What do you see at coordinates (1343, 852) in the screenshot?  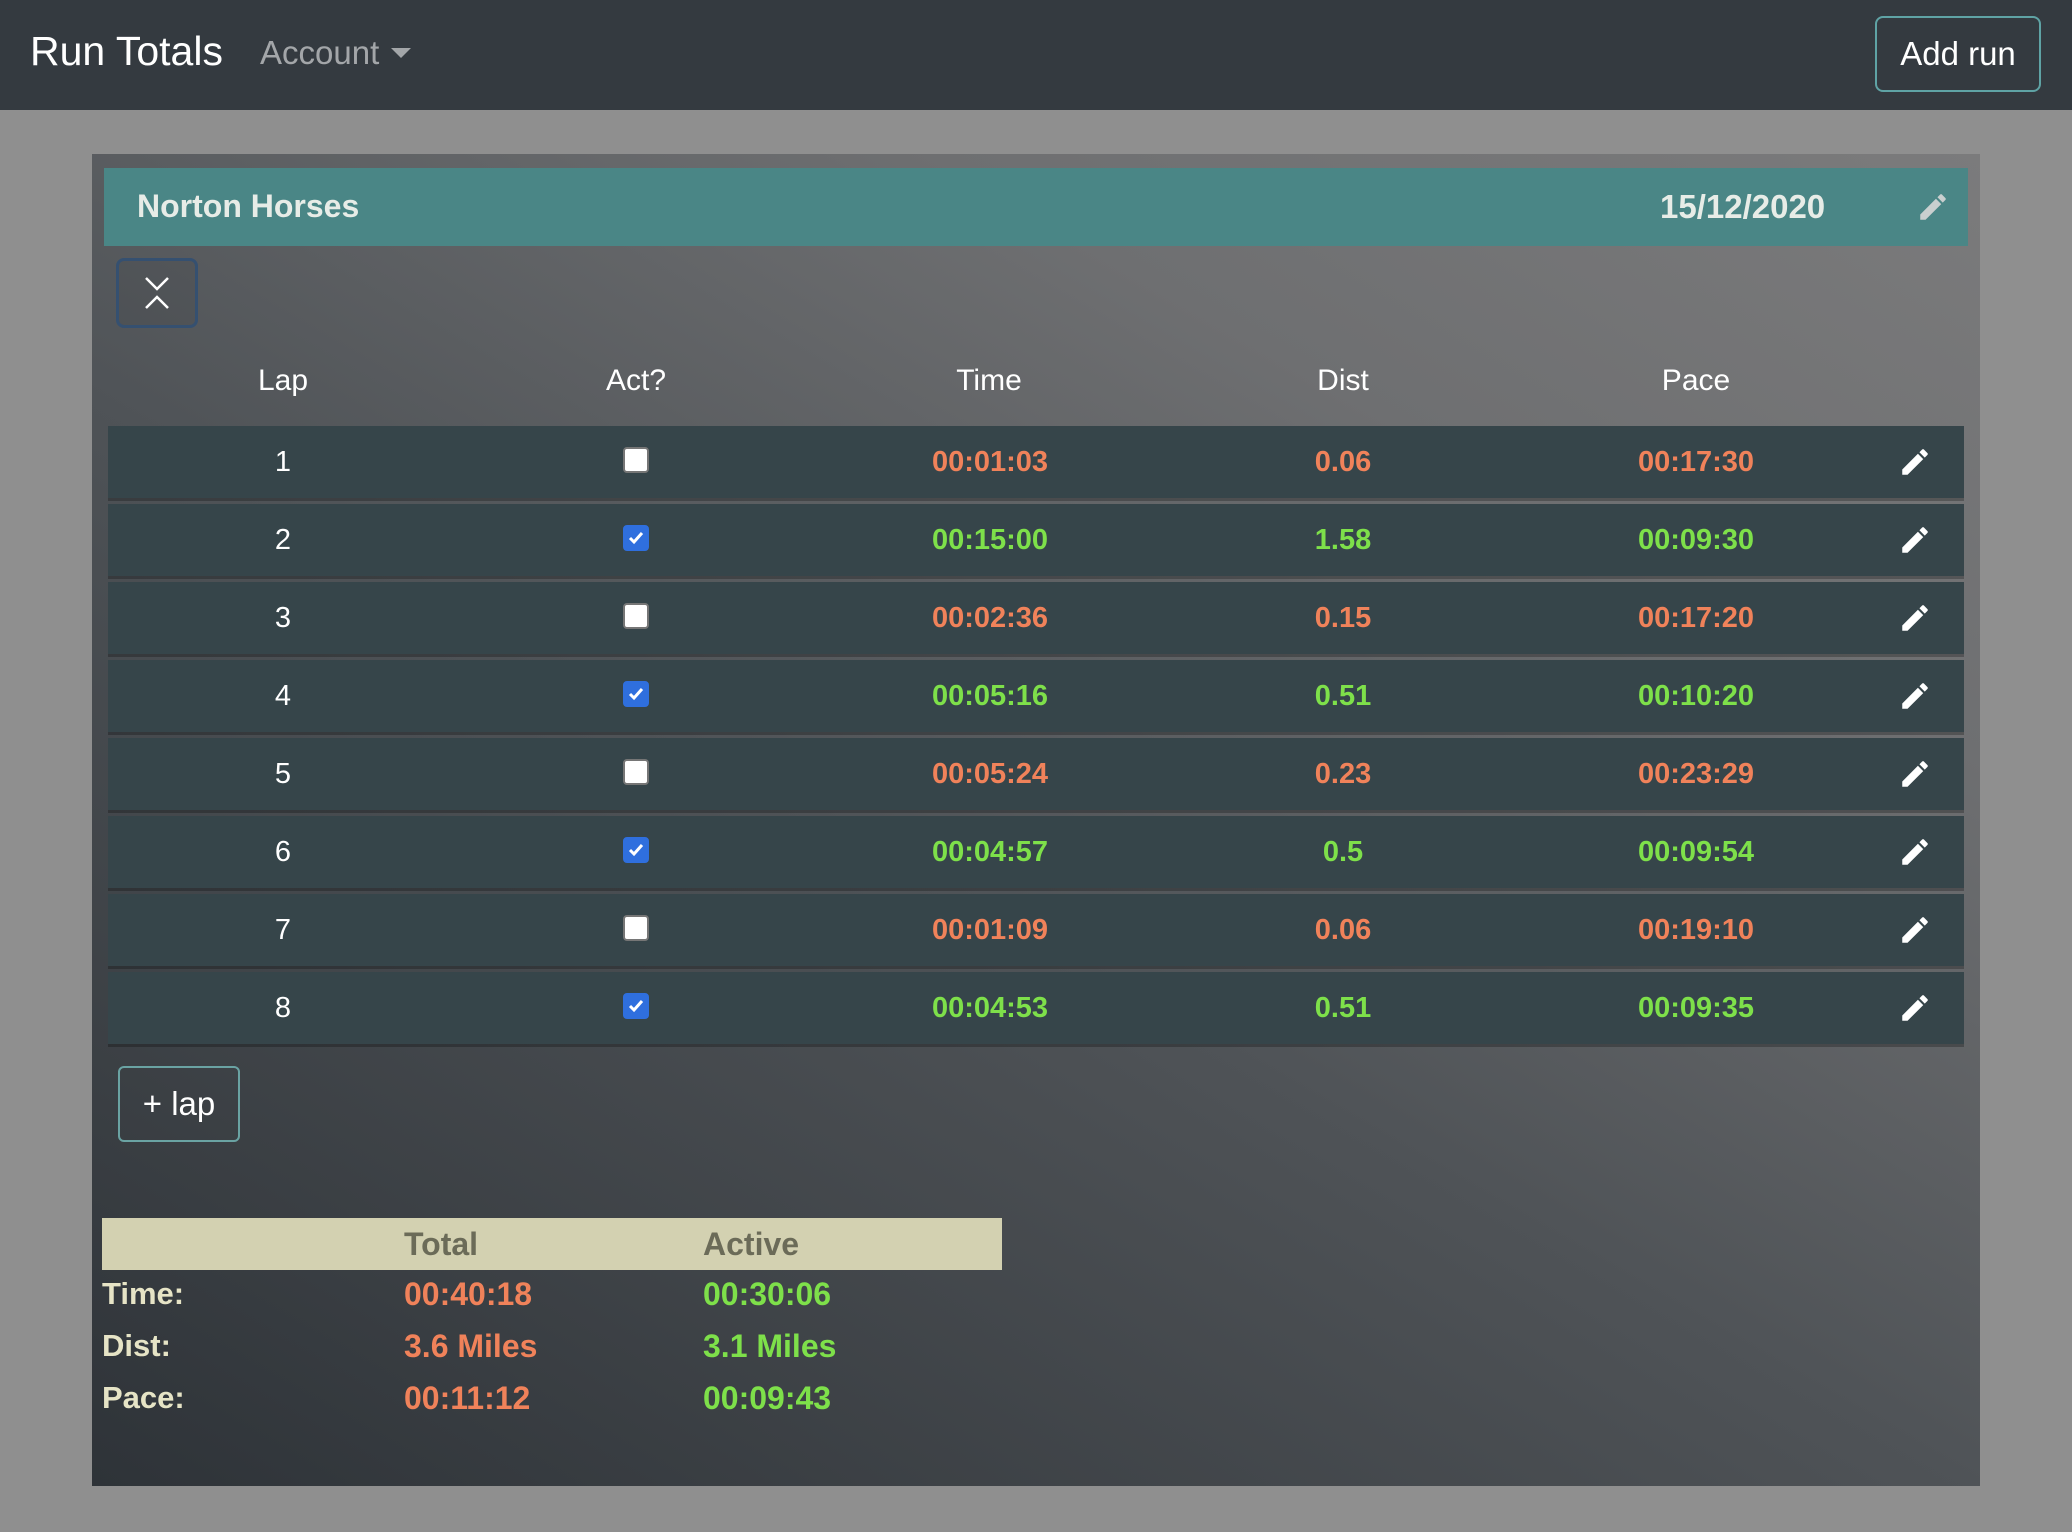 I see `lap-dist: 0.5` at bounding box center [1343, 852].